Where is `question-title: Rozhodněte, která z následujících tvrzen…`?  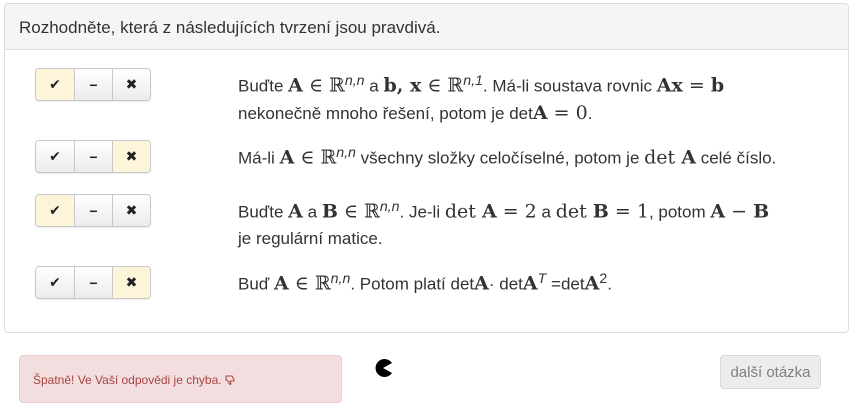 question-title: Rozhodněte, která z následujících tvrzen… is located at coordinates (426, 27).